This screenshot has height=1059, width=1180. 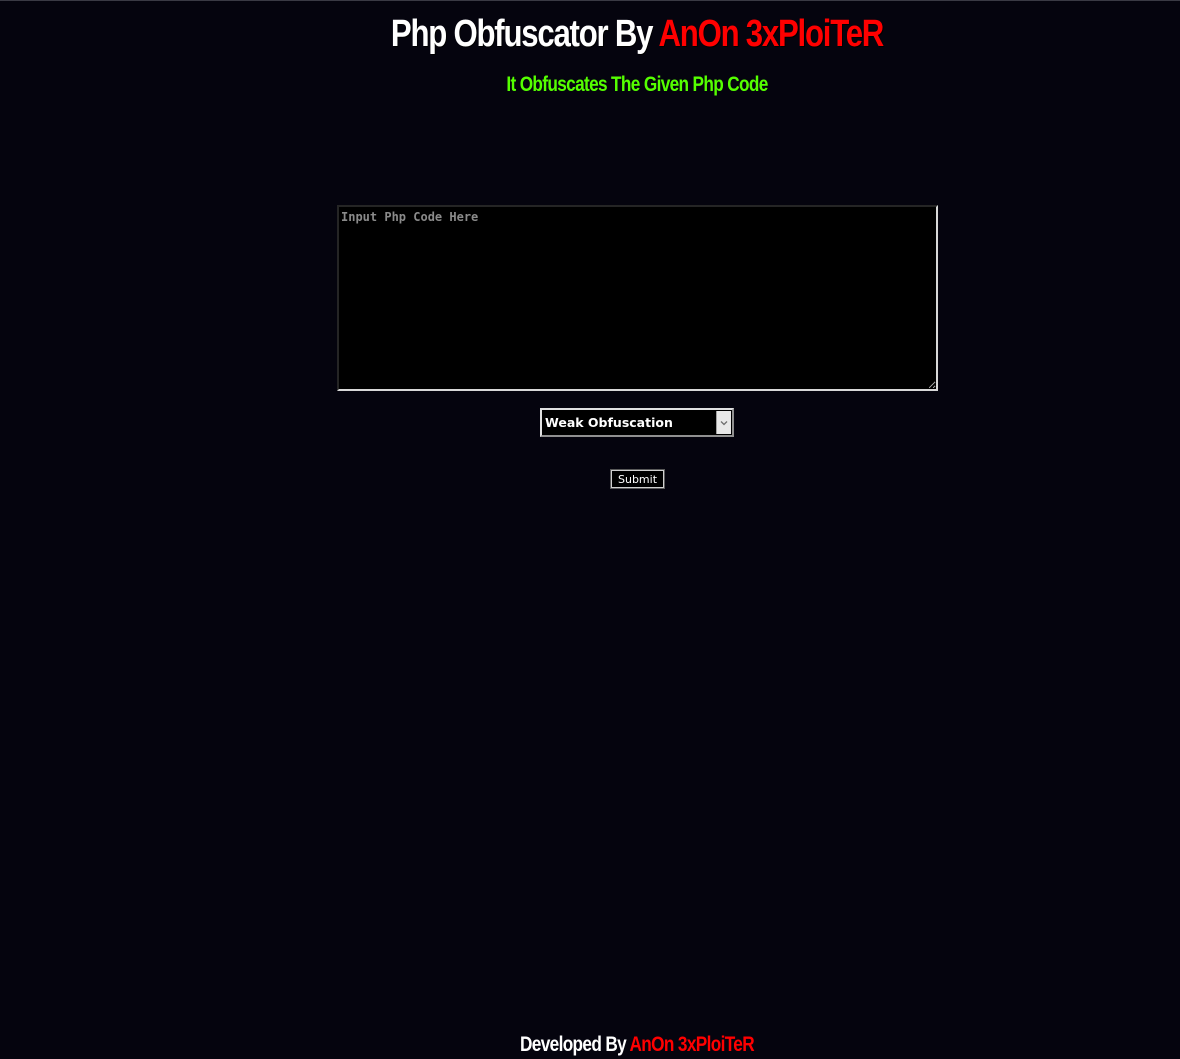 I want to click on page-title: Php Obfuscator By AnOn 3xPloiTeR, so click(x=637, y=34).